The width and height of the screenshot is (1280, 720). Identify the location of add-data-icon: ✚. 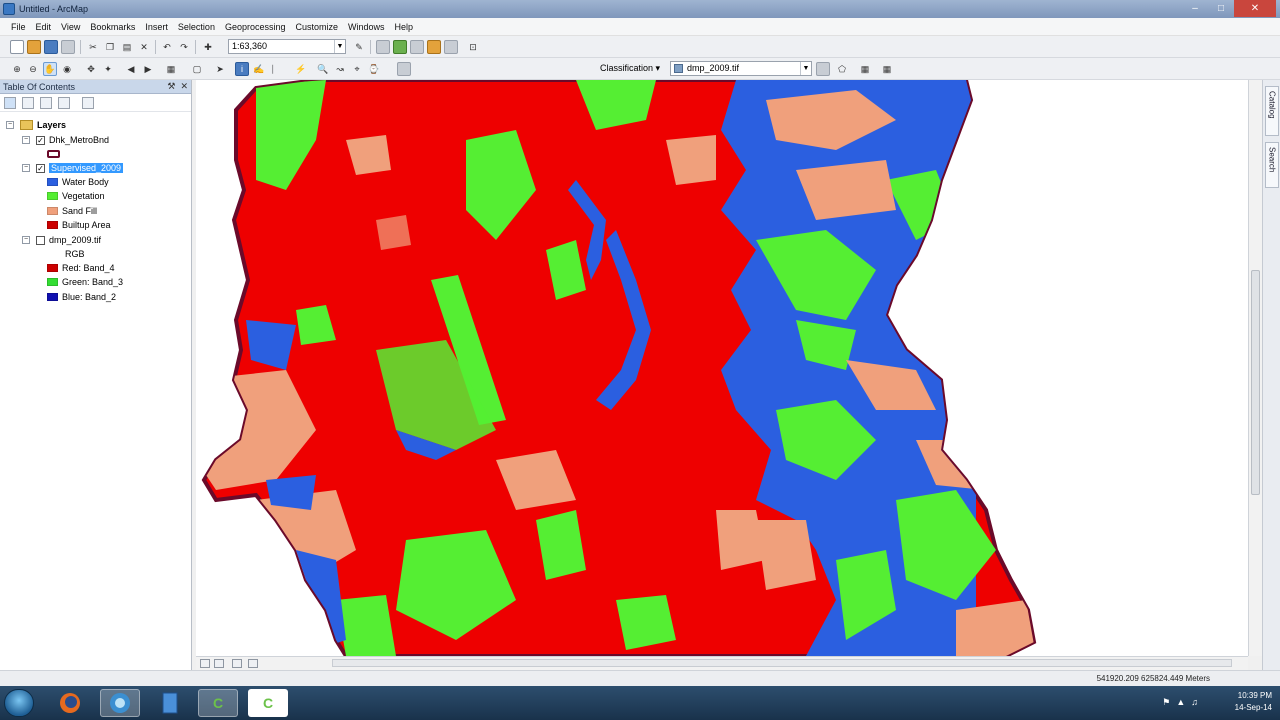
(208, 47).